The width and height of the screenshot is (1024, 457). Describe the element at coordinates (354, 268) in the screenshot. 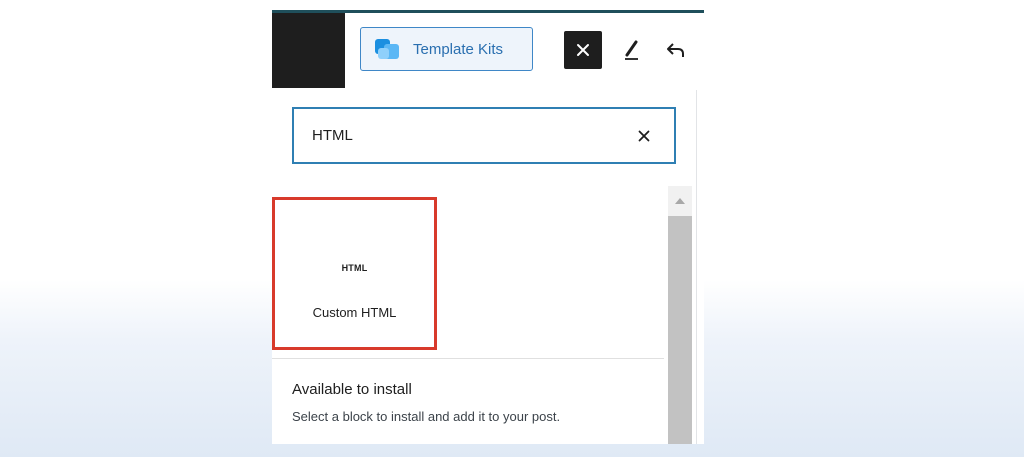

I see `html-block-icon: HTML` at that location.